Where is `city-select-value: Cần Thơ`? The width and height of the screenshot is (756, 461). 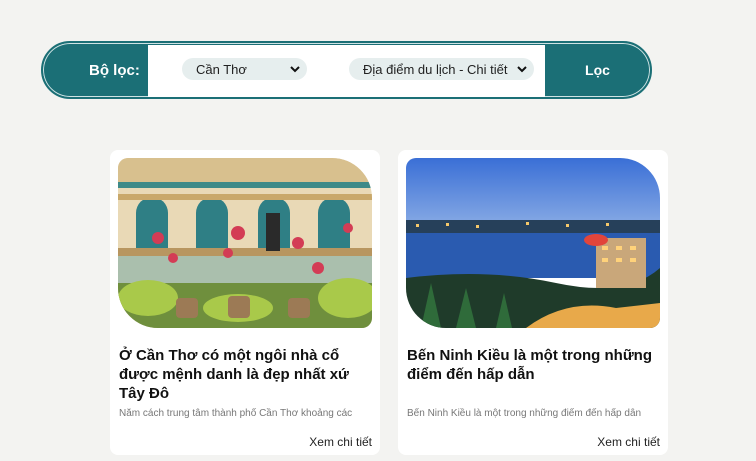
city-select-value: Cần Thơ is located at coordinates (221, 69).